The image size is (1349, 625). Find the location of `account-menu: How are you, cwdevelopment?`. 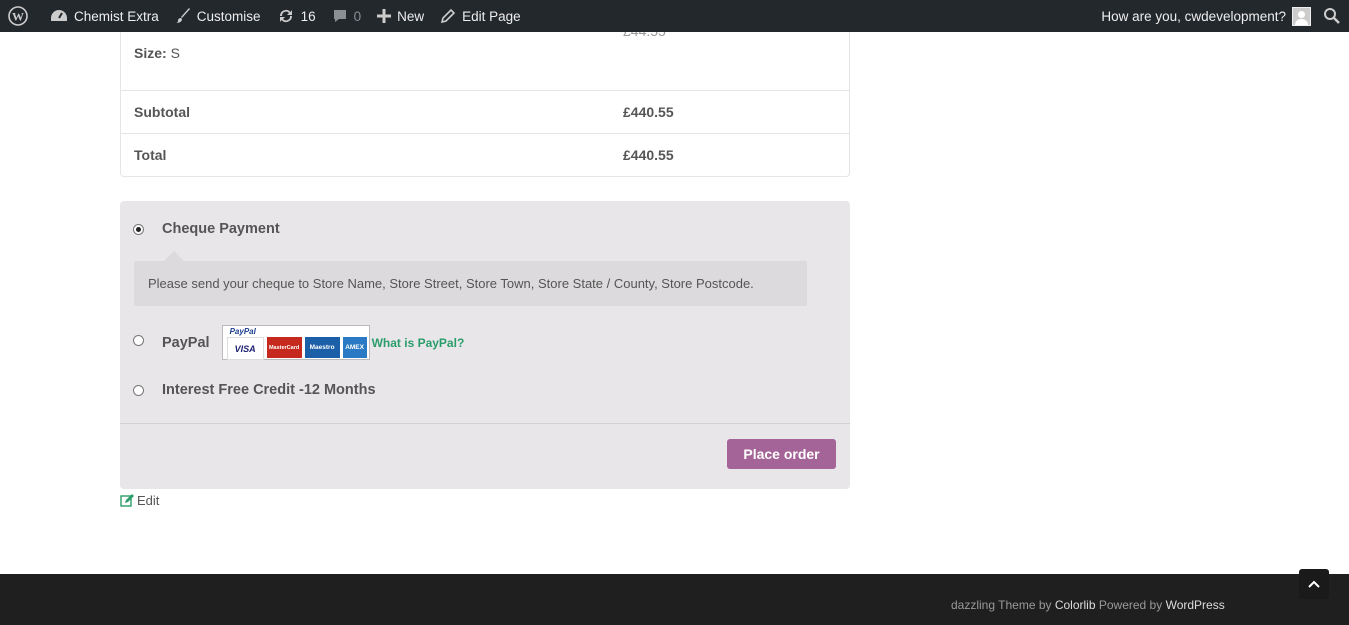

account-menu: How are you, cwdevelopment? is located at coordinates (1208, 16).